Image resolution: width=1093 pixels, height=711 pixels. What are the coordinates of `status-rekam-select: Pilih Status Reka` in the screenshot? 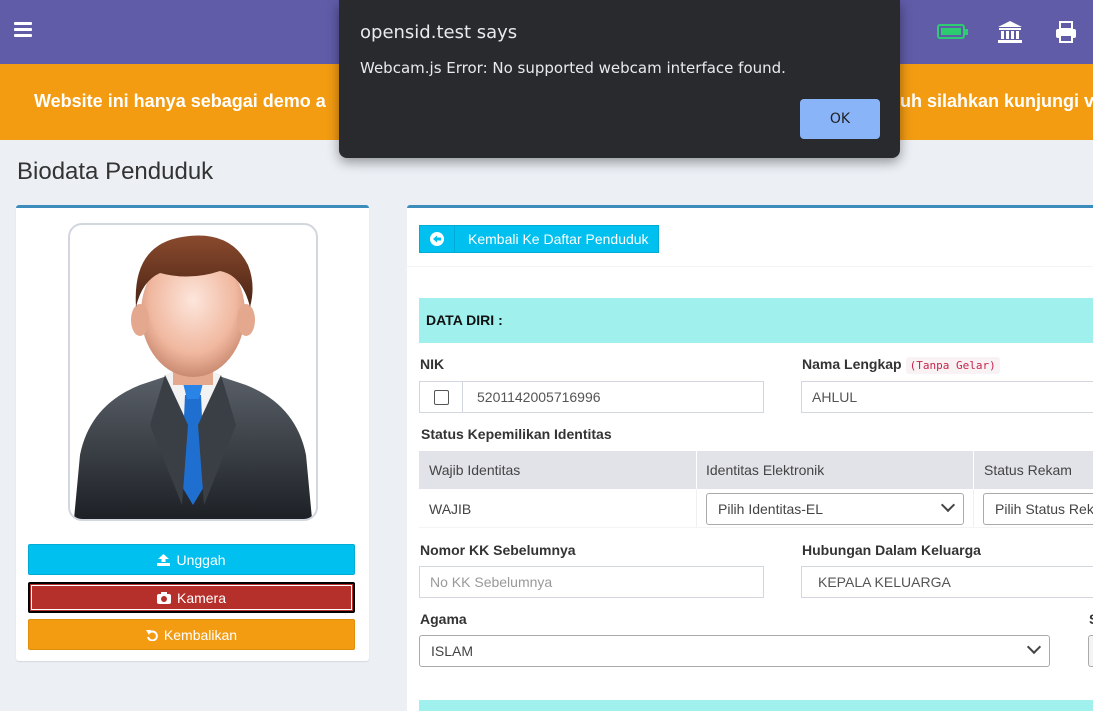 It's located at (1038, 509).